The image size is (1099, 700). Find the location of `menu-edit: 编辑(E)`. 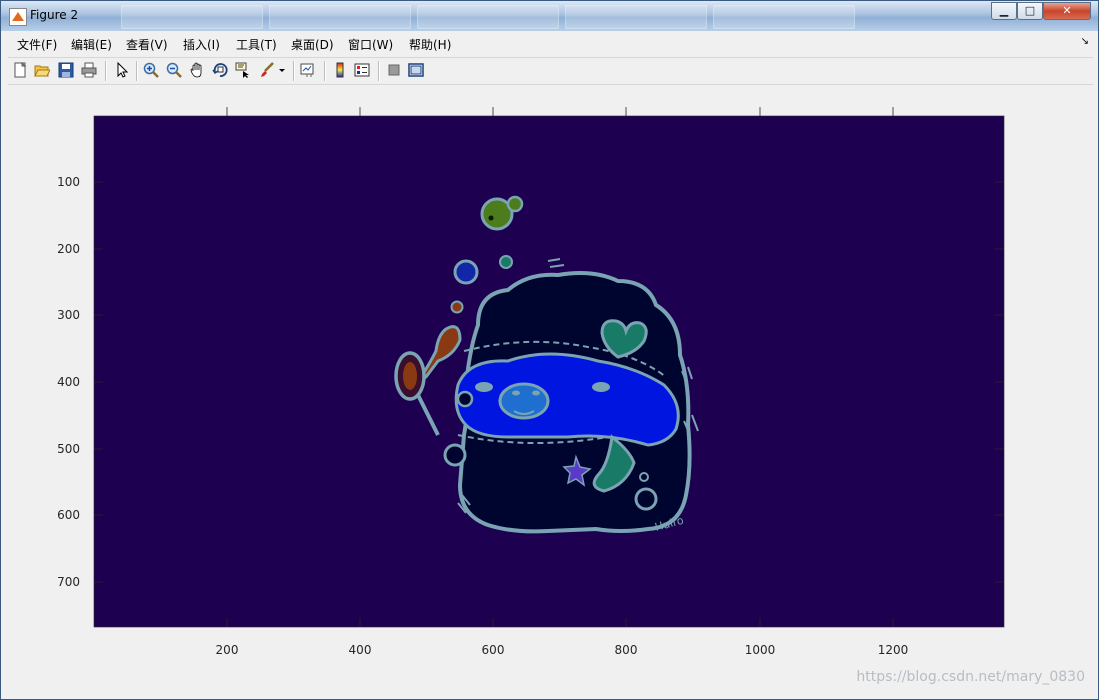

menu-edit: 编辑(E) is located at coordinates (91, 44).